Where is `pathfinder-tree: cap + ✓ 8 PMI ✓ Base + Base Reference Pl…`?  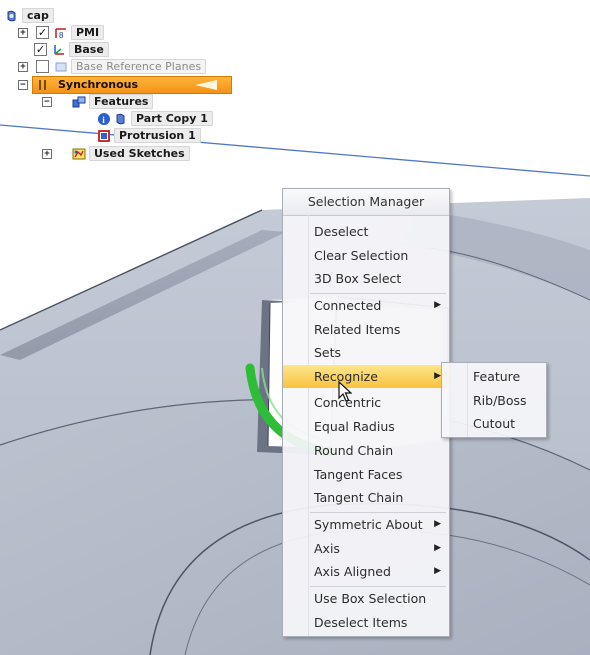
pathfinder-tree: cap + ✓ 8 PMI ✓ Base + Base Reference Pl… is located at coordinates (150, 85).